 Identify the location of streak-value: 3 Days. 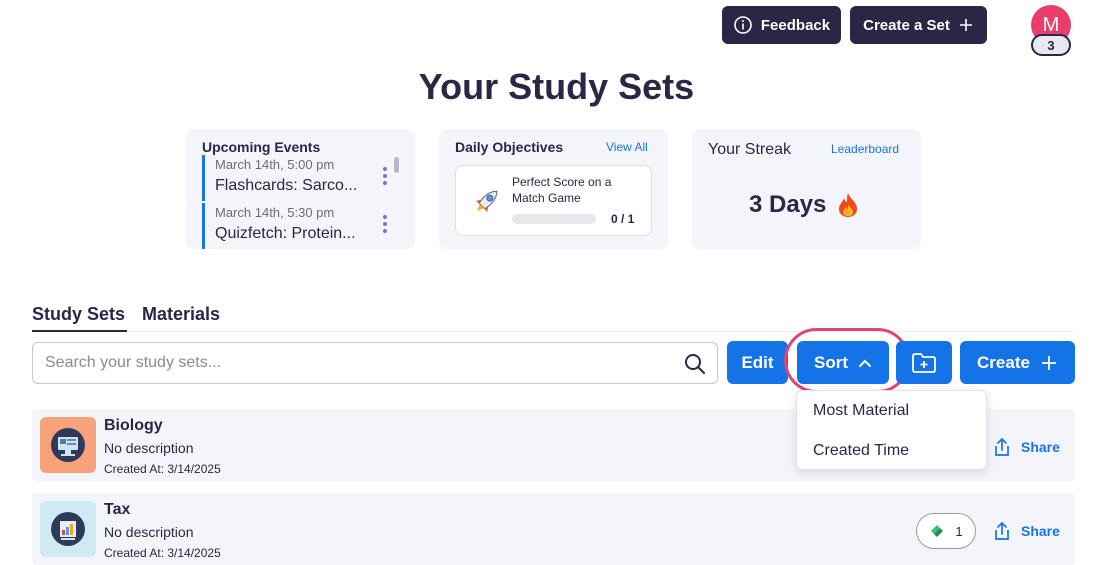
(788, 204).